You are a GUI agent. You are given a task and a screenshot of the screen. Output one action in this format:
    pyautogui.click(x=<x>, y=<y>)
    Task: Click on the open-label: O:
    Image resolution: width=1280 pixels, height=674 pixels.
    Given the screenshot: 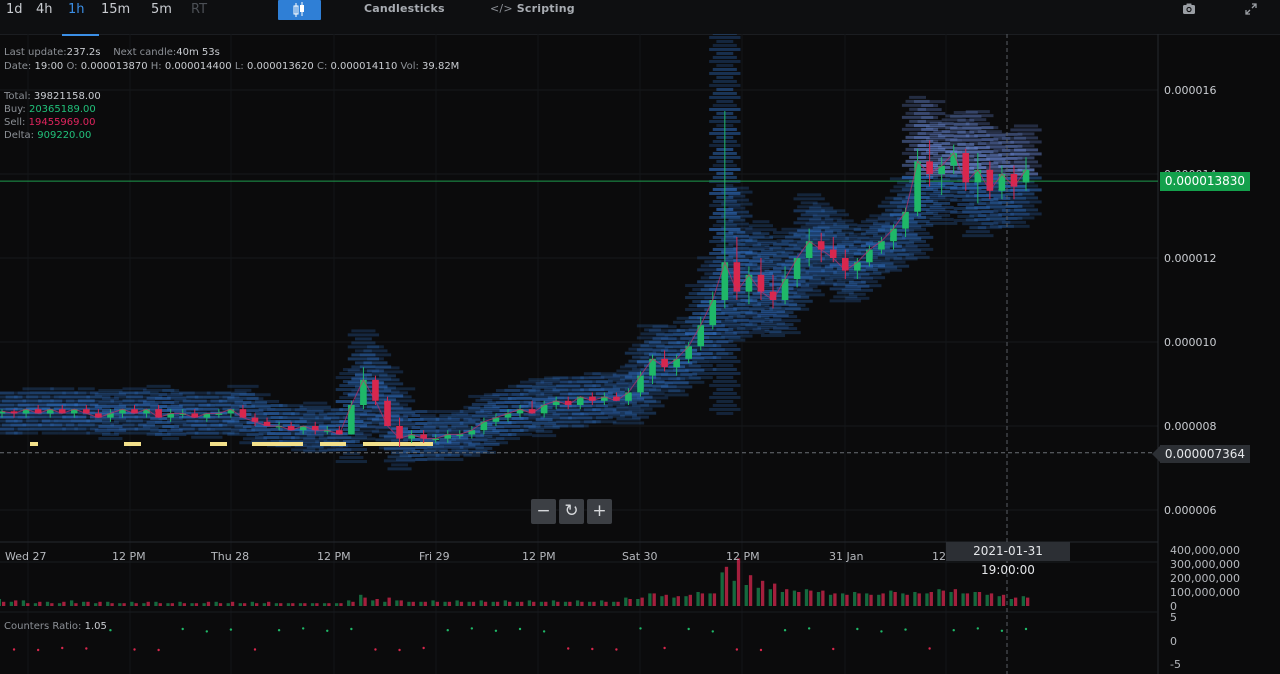 What is the action you would take?
    pyautogui.click(x=72, y=66)
    